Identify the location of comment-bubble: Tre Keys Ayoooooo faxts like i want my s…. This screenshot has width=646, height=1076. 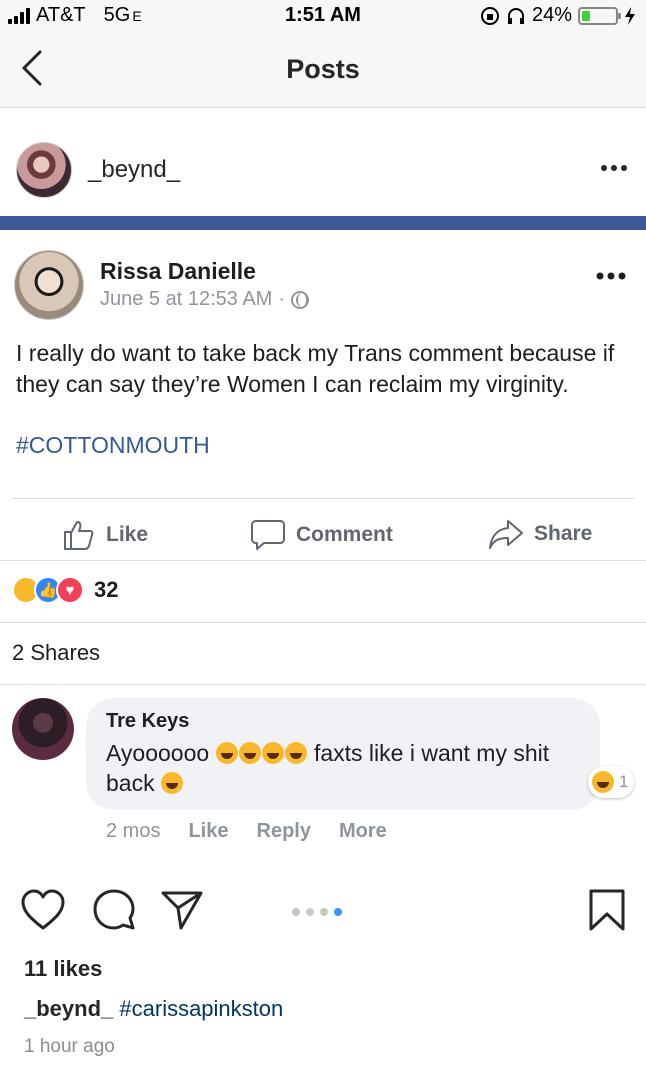
(343, 754).